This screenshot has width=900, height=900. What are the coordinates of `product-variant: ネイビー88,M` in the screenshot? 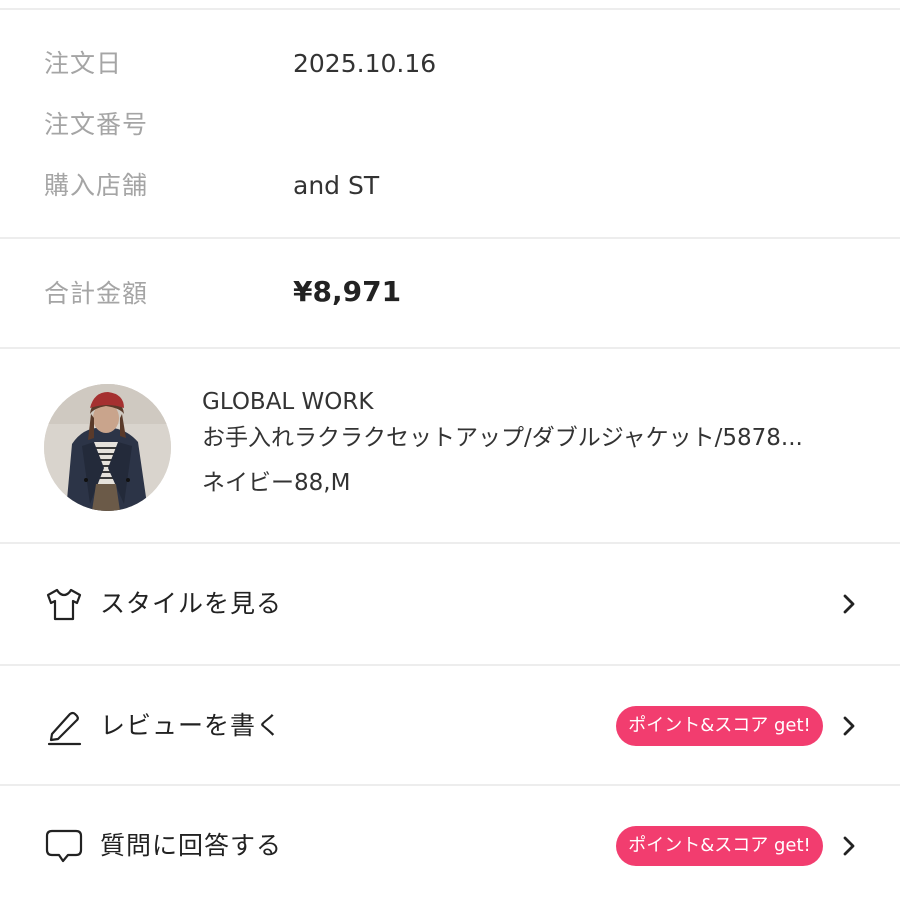 It's located at (276, 483).